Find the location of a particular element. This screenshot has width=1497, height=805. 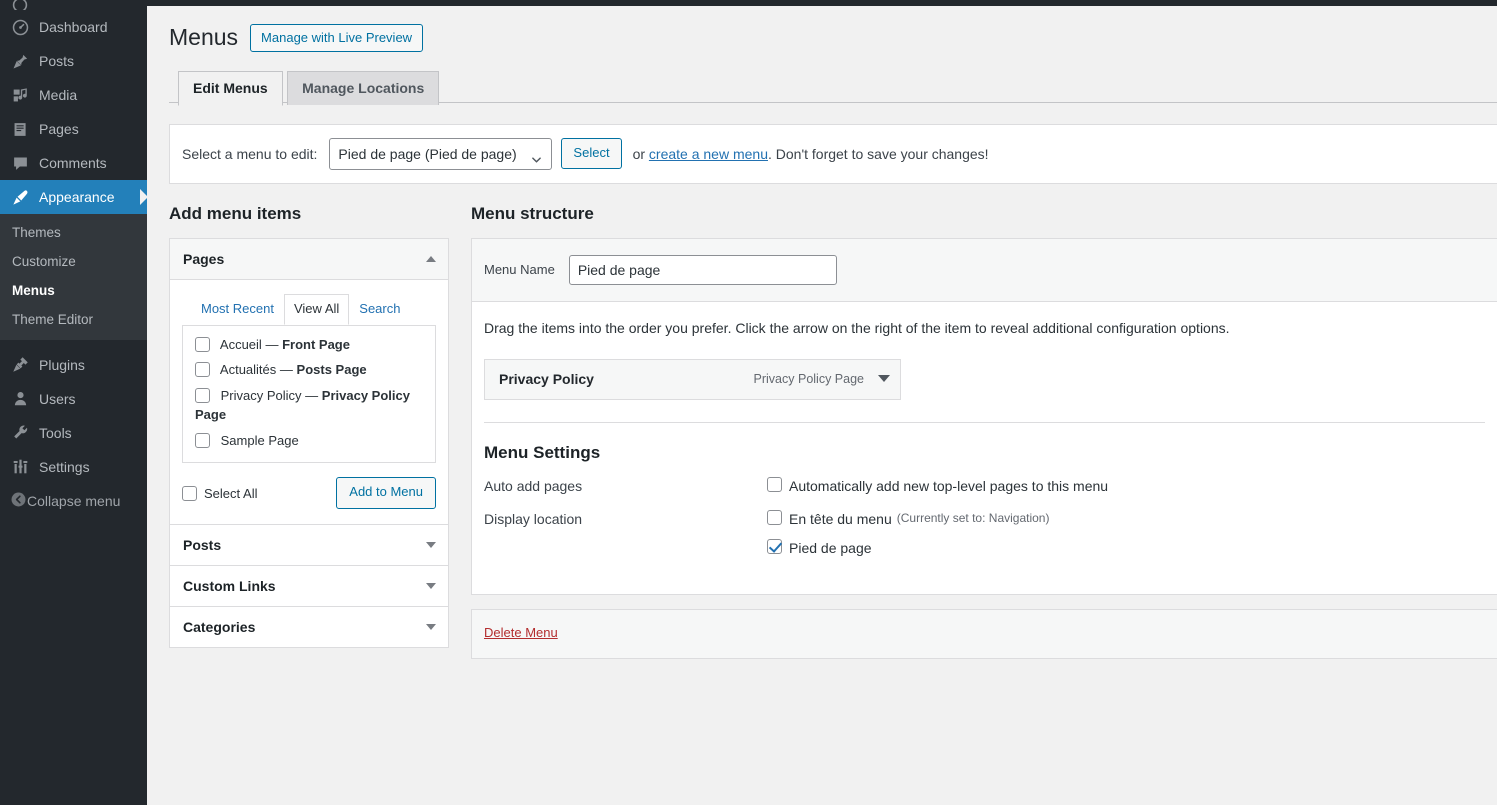

sidebar-item-dashboard: Dashboard is located at coordinates (73, 27).